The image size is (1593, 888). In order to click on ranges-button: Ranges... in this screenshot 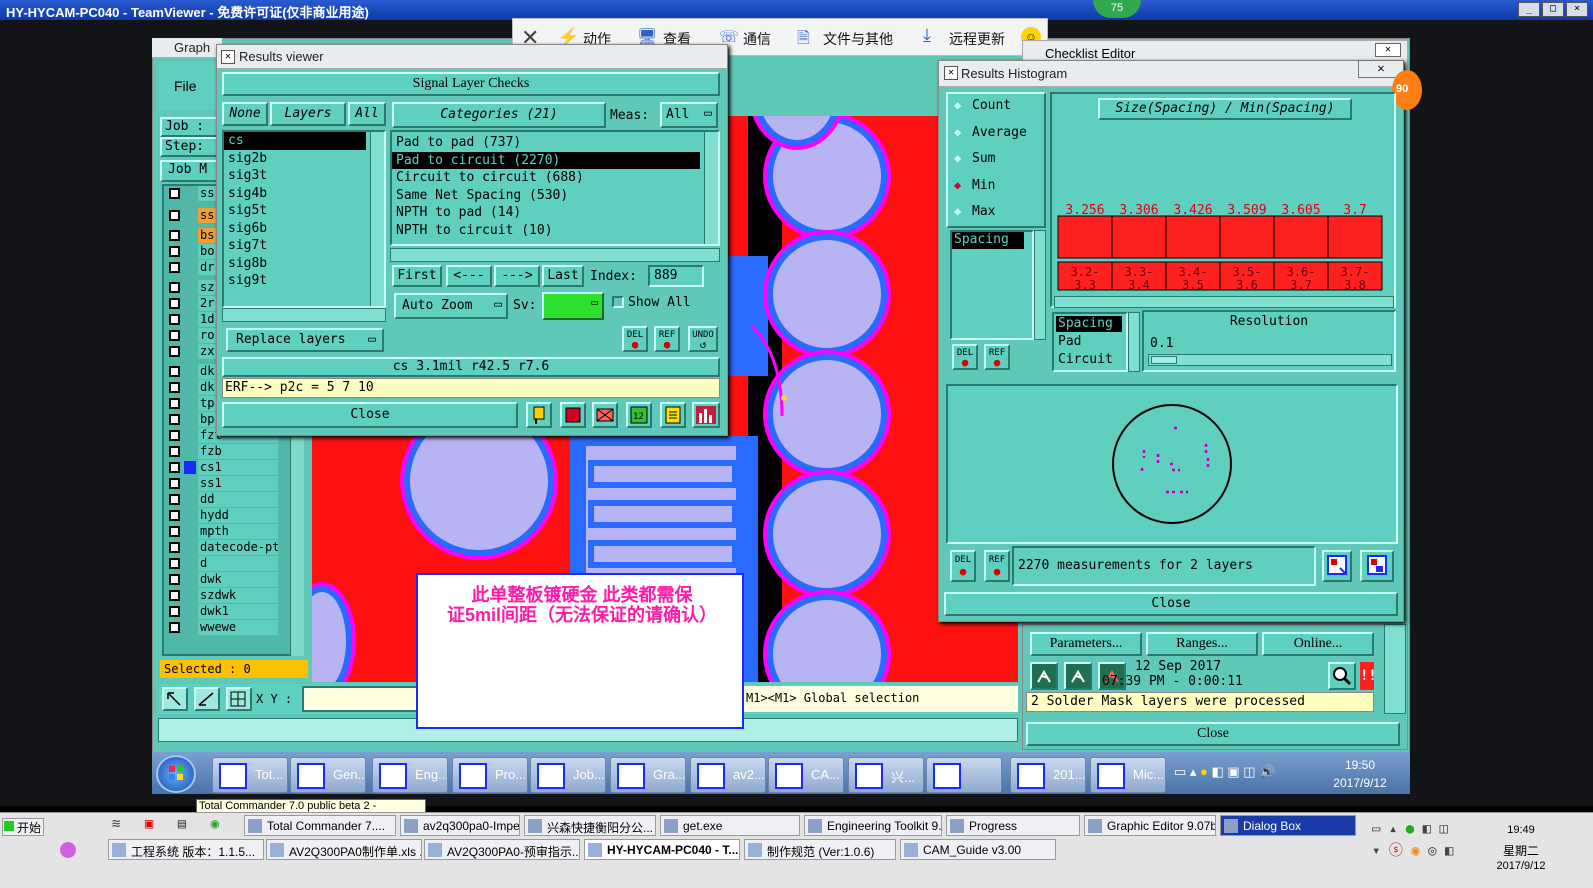, I will do `click(1202, 644)`.